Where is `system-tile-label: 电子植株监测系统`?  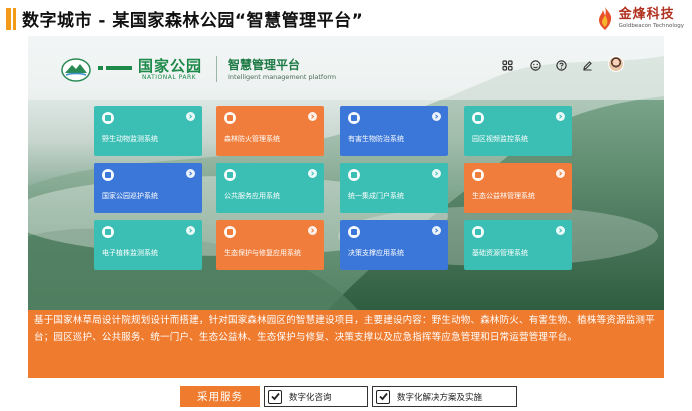 system-tile-label: 电子植株监测系统 is located at coordinates (130, 253).